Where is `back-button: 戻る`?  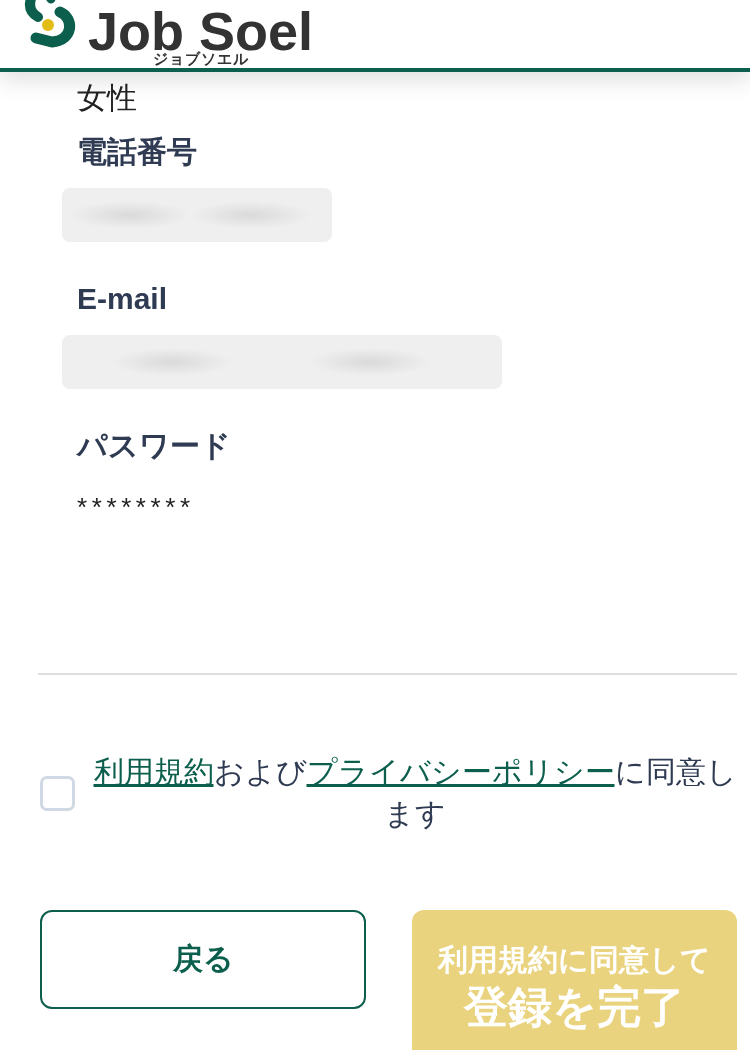
back-button: 戻る is located at coordinates (203, 959).